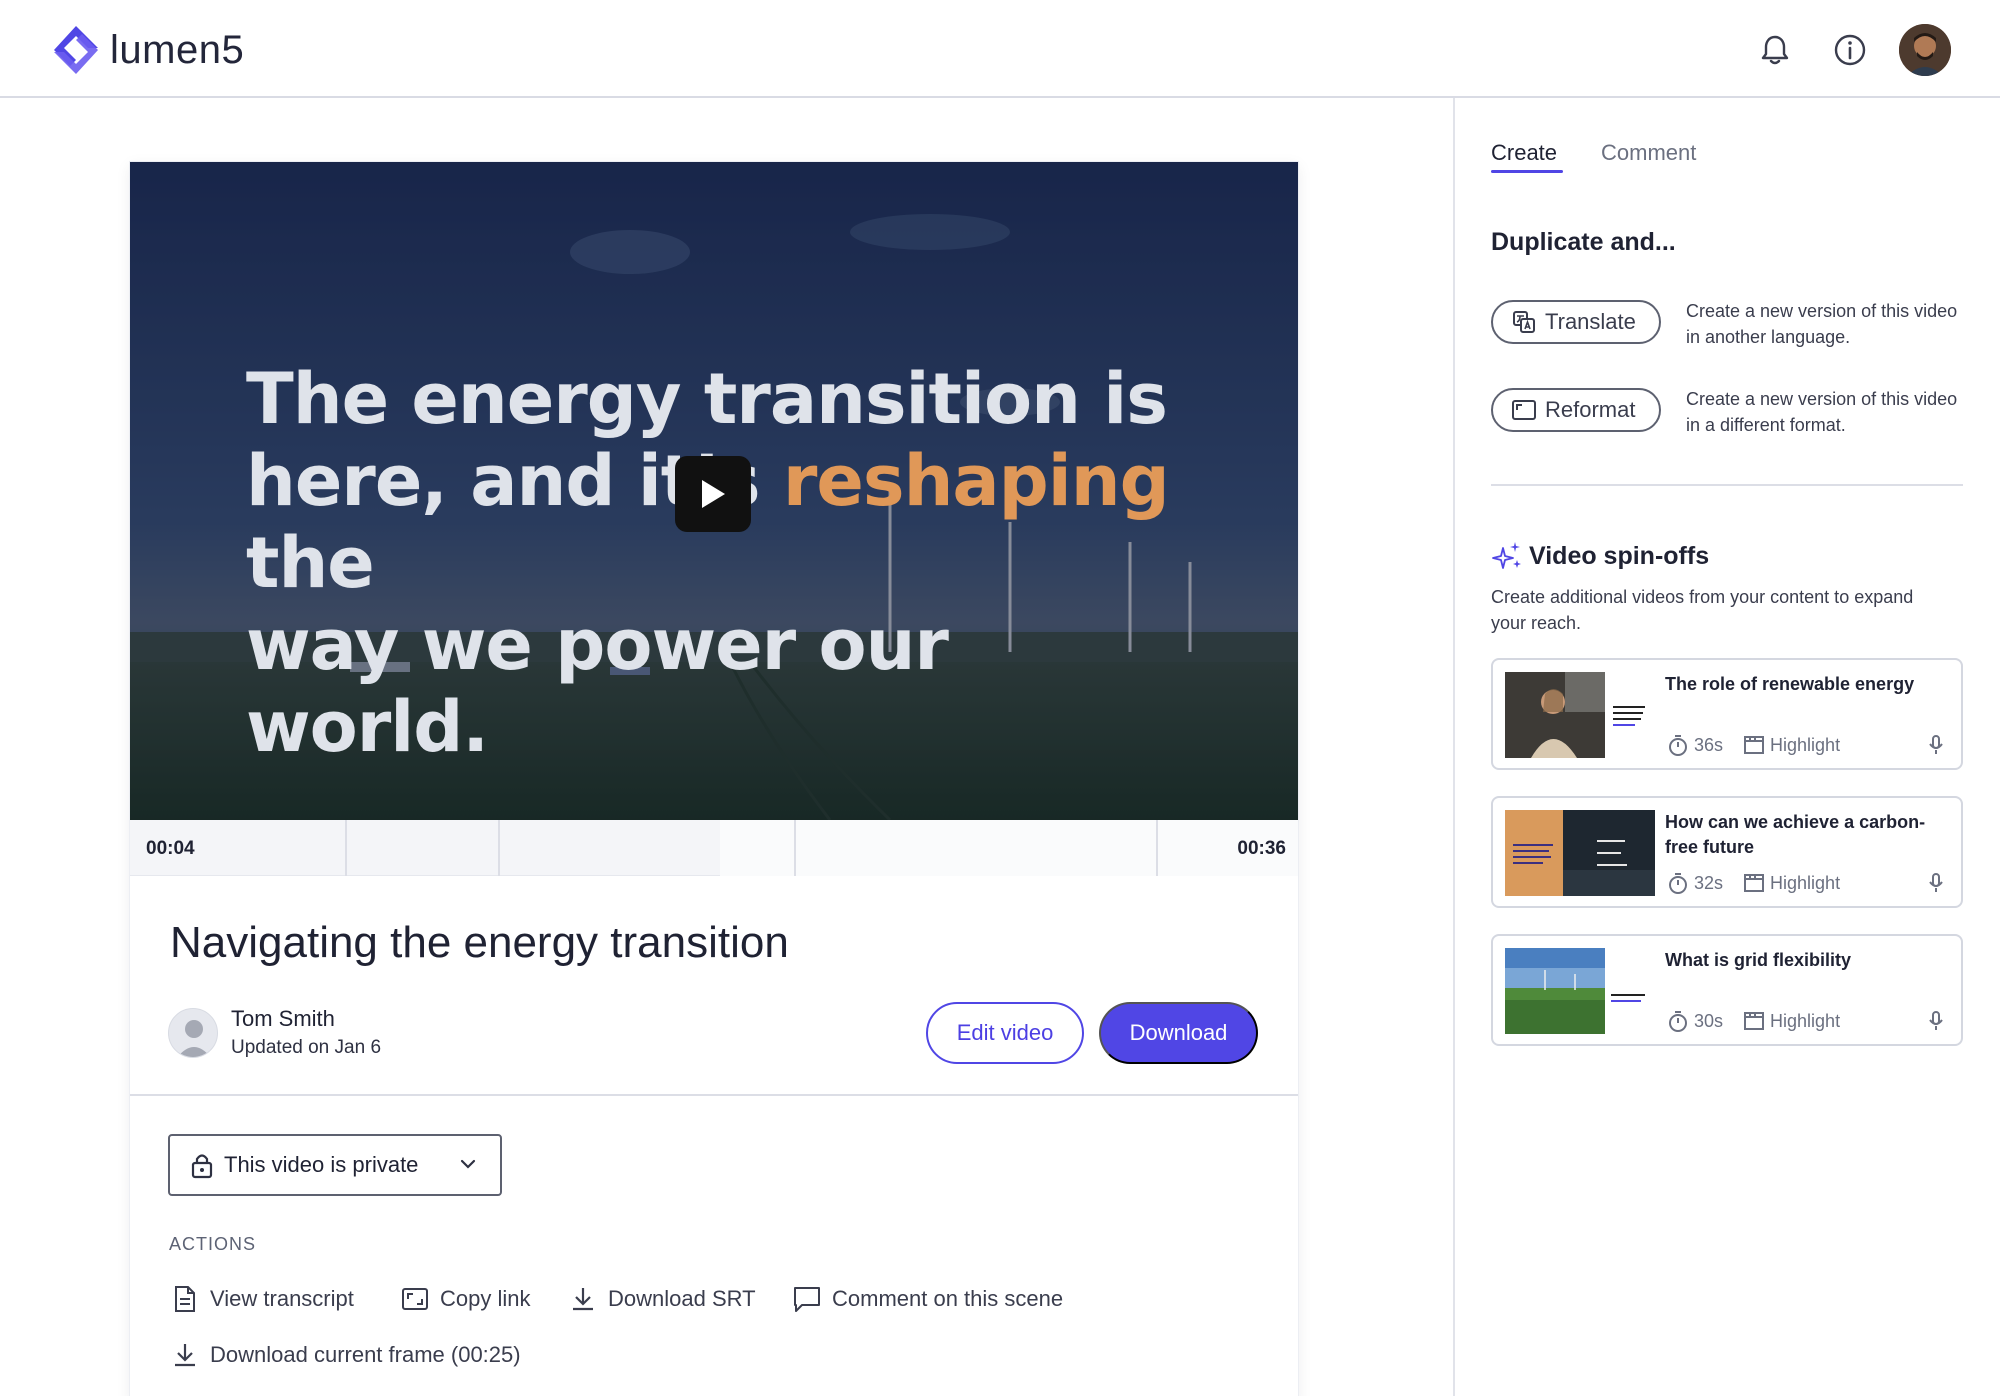 The image size is (2000, 1396). I want to click on download-button: Download, so click(1178, 1033).